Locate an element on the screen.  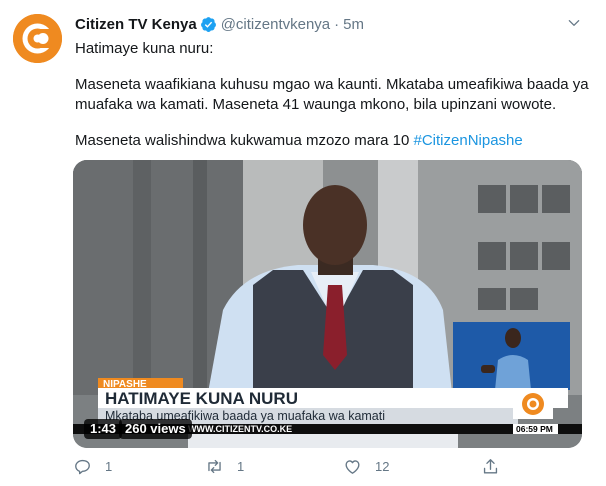
tweet-header: Citizen TV Kenya @citizentvkenya · 5m is located at coordinates (219, 24).